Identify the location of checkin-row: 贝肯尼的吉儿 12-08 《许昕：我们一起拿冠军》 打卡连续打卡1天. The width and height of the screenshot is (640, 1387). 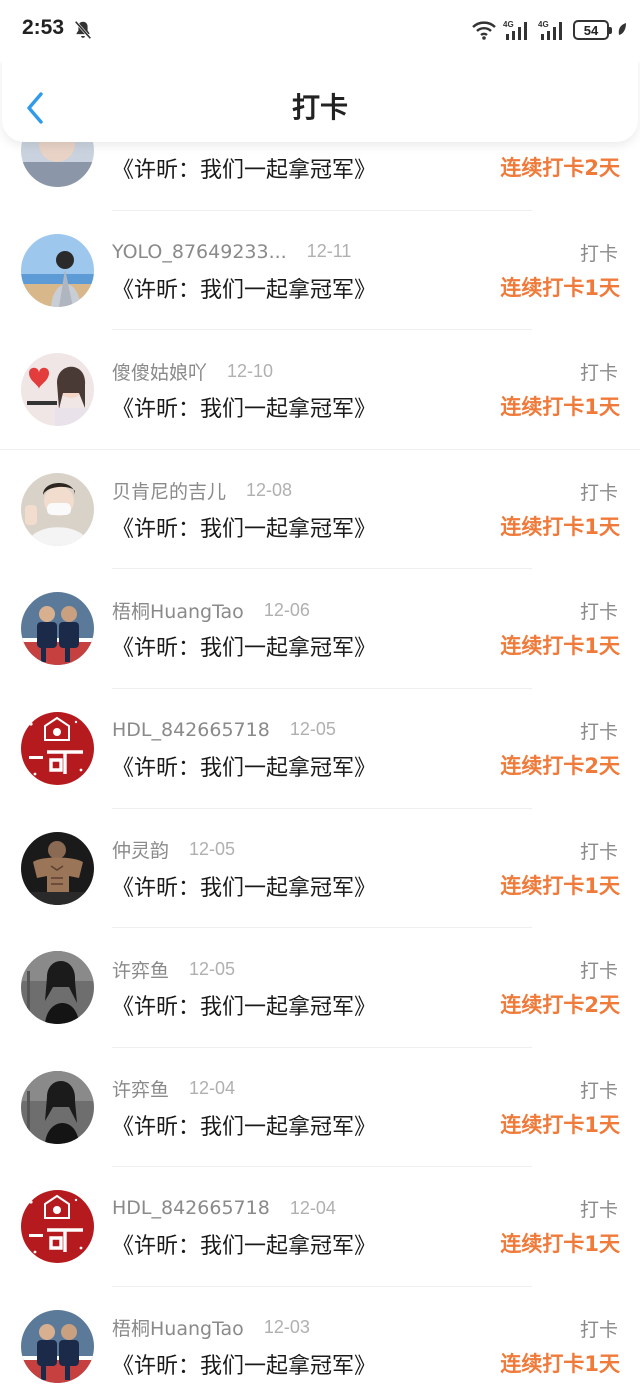
(320, 510).